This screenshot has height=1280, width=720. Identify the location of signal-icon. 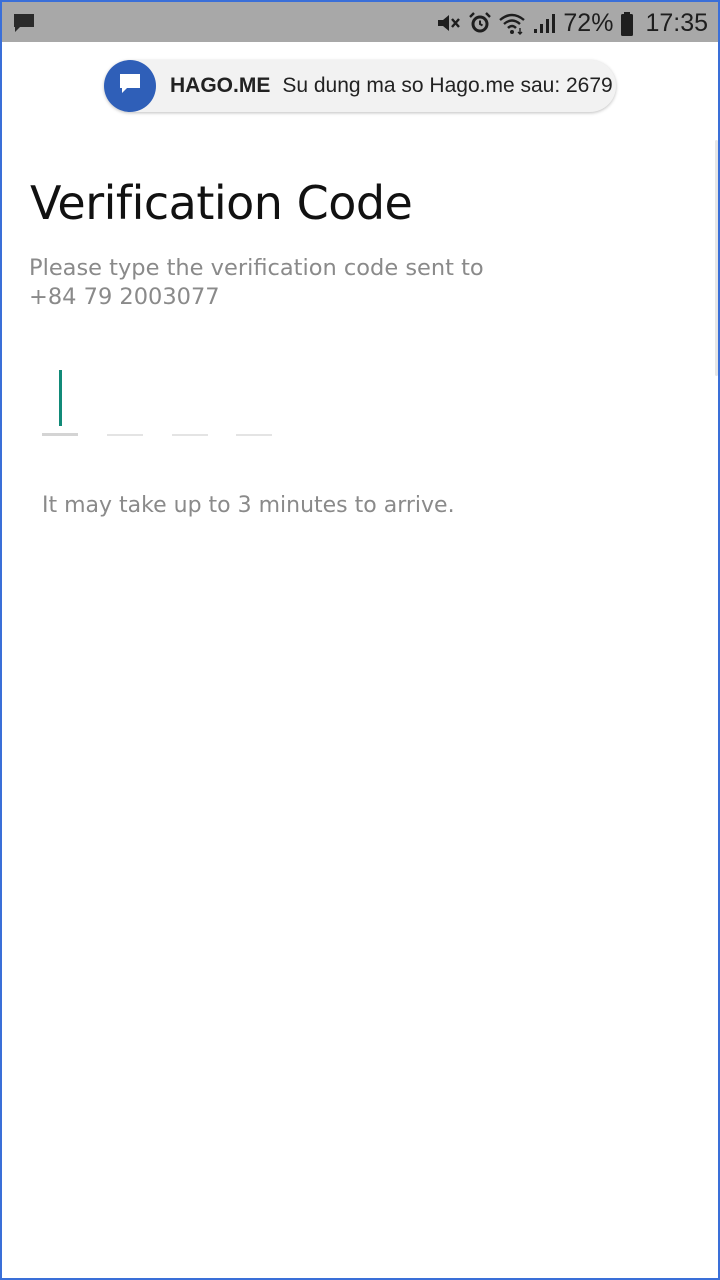
(544, 23).